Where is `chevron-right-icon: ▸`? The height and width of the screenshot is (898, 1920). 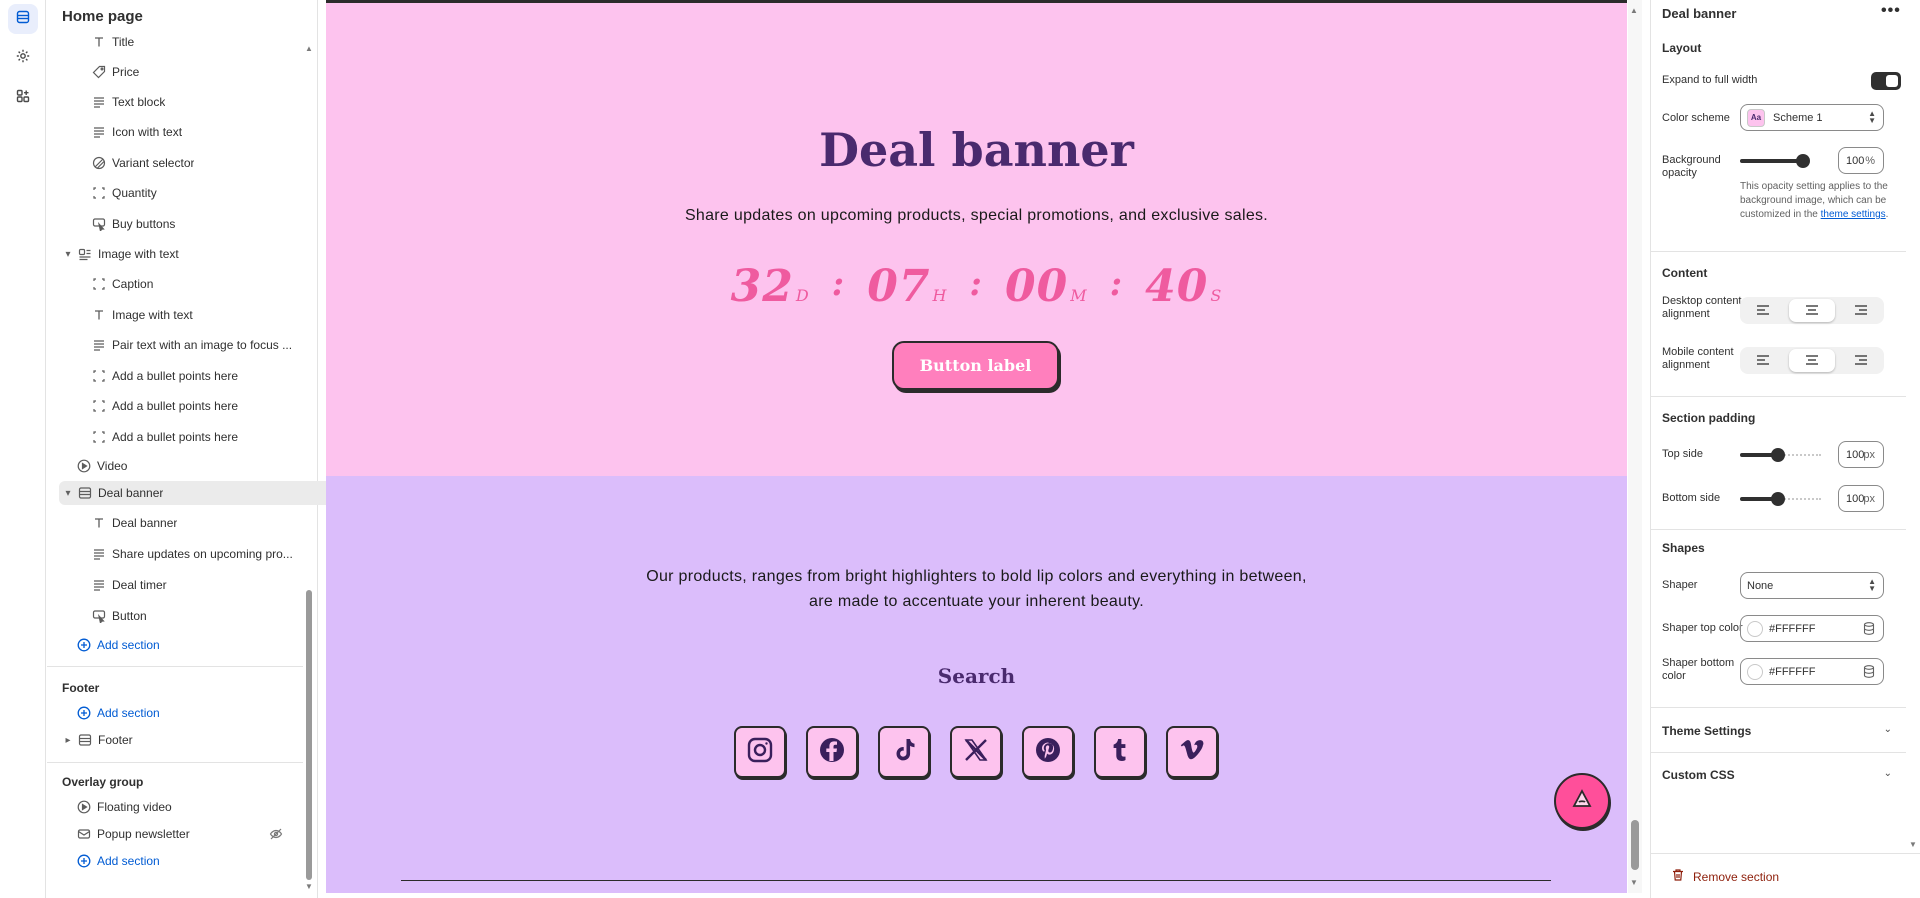 chevron-right-icon: ▸ is located at coordinates (68, 740).